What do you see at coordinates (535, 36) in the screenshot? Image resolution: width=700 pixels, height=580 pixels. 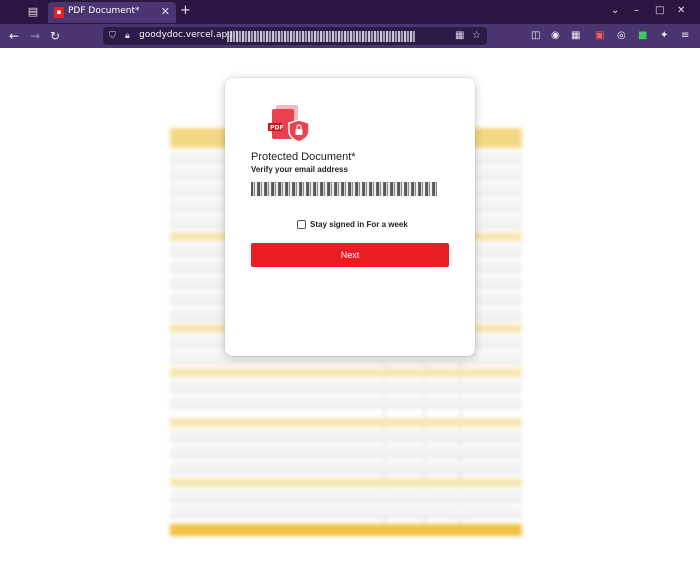 I see `pocket-icon: ◫` at bounding box center [535, 36].